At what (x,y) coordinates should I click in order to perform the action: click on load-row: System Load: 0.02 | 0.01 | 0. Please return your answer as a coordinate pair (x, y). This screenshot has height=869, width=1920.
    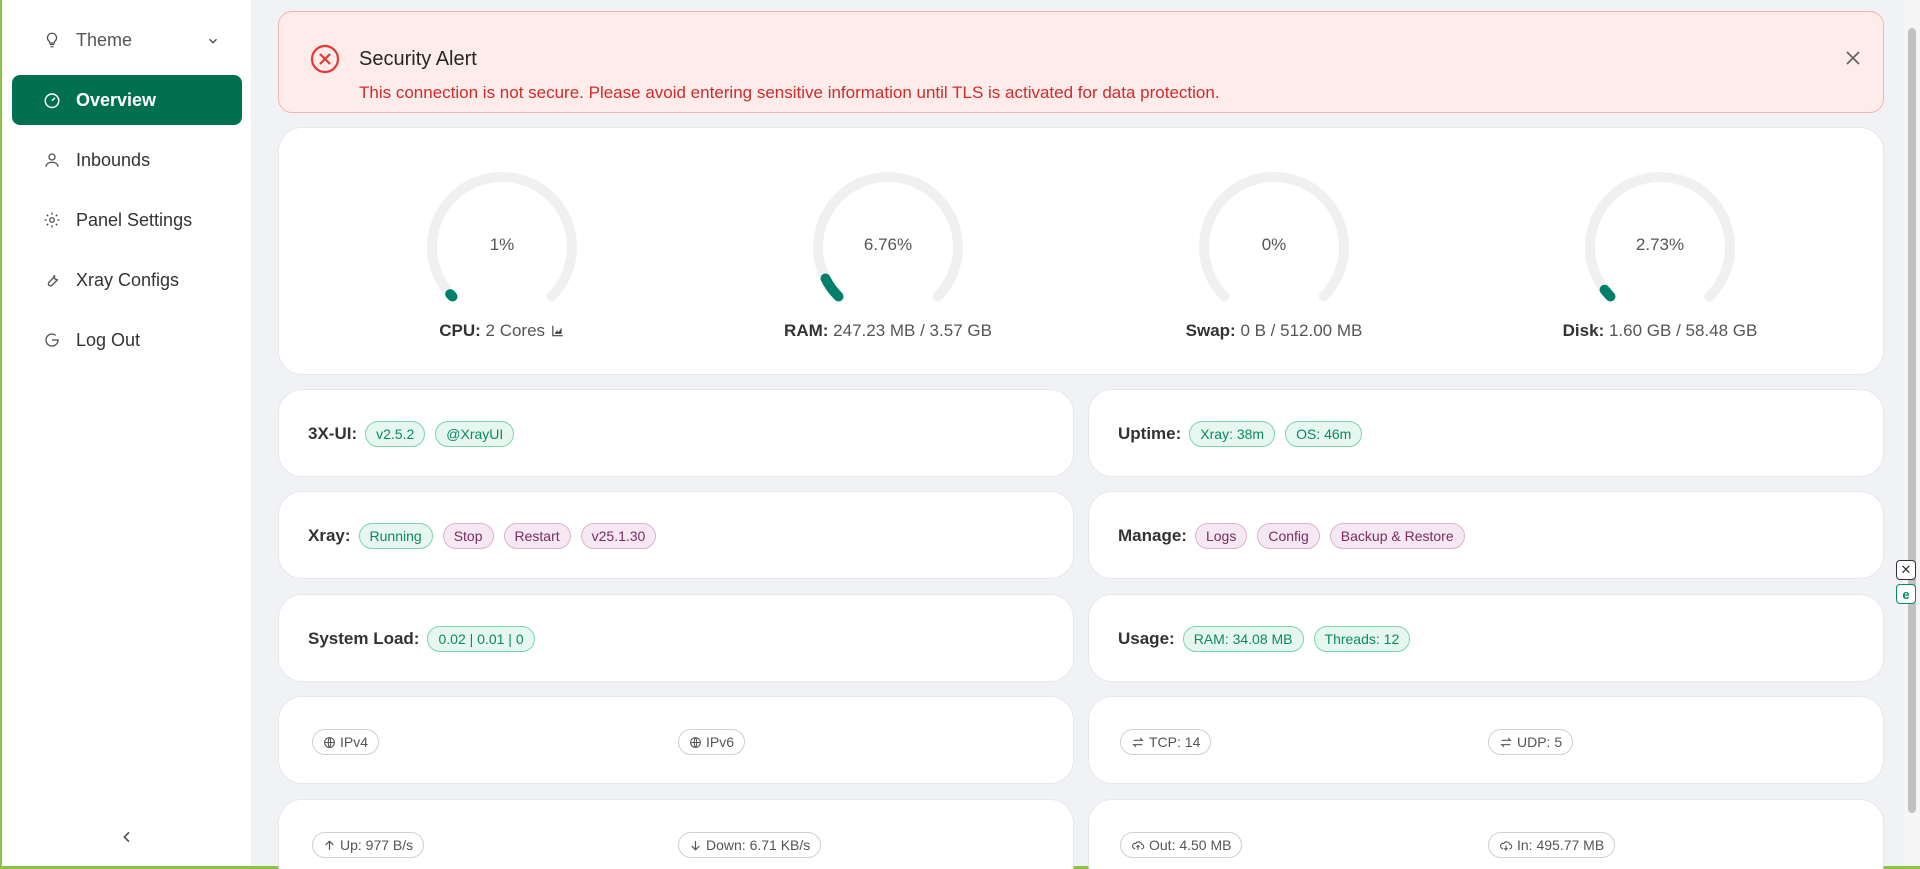
    Looking at the image, I should click on (426, 639).